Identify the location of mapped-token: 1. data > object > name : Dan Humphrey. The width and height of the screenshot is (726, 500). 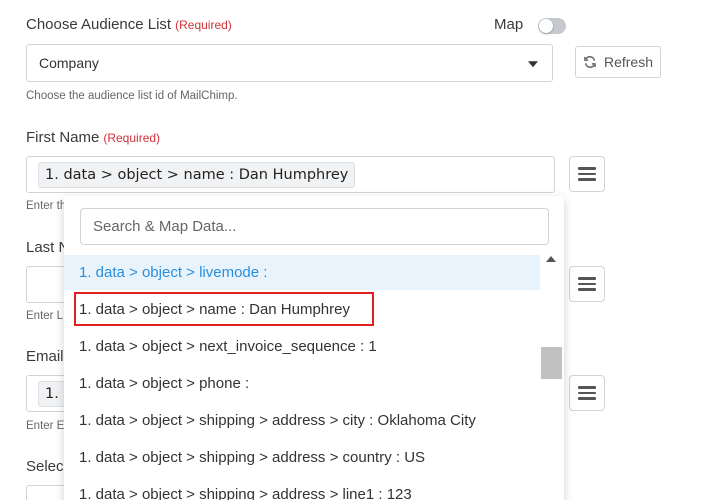
(197, 175).